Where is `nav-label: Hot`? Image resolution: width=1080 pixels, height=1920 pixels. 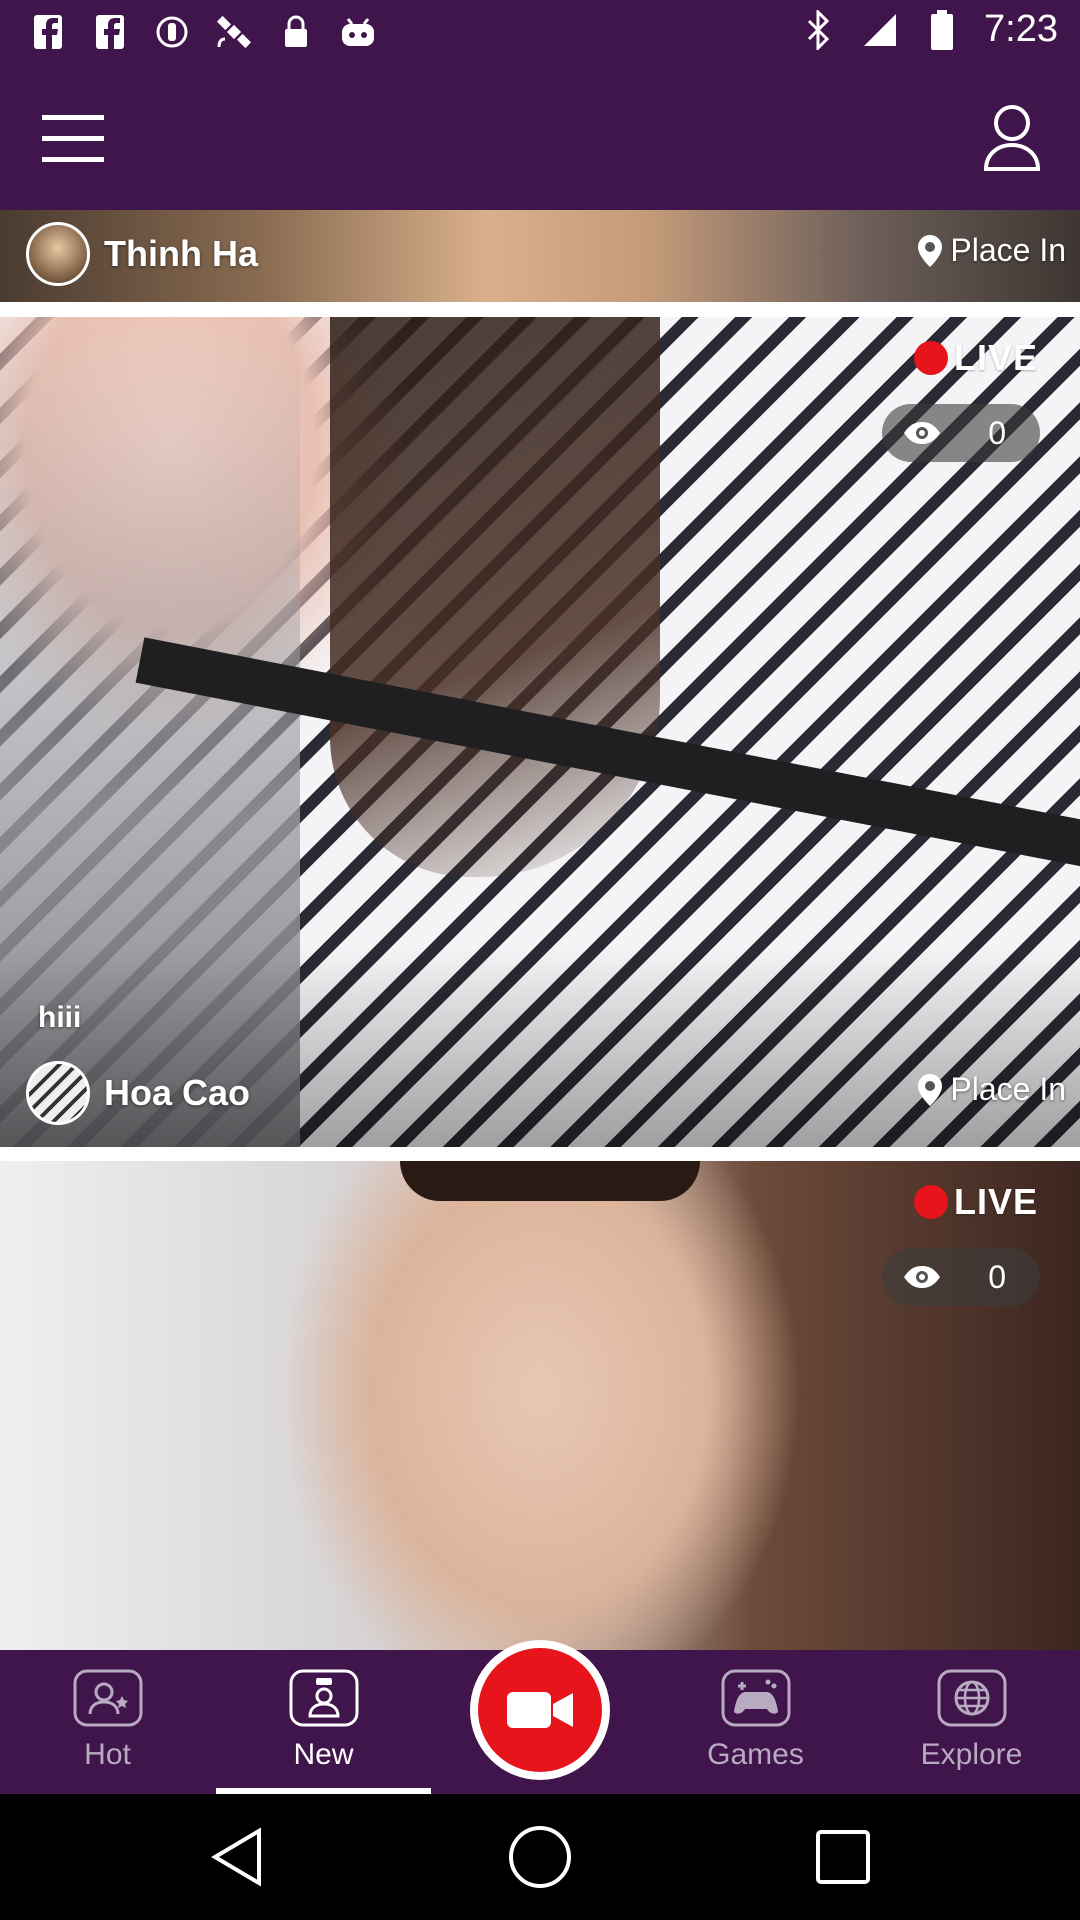 nav-label: Hot is located at coordinates (107, 1754).